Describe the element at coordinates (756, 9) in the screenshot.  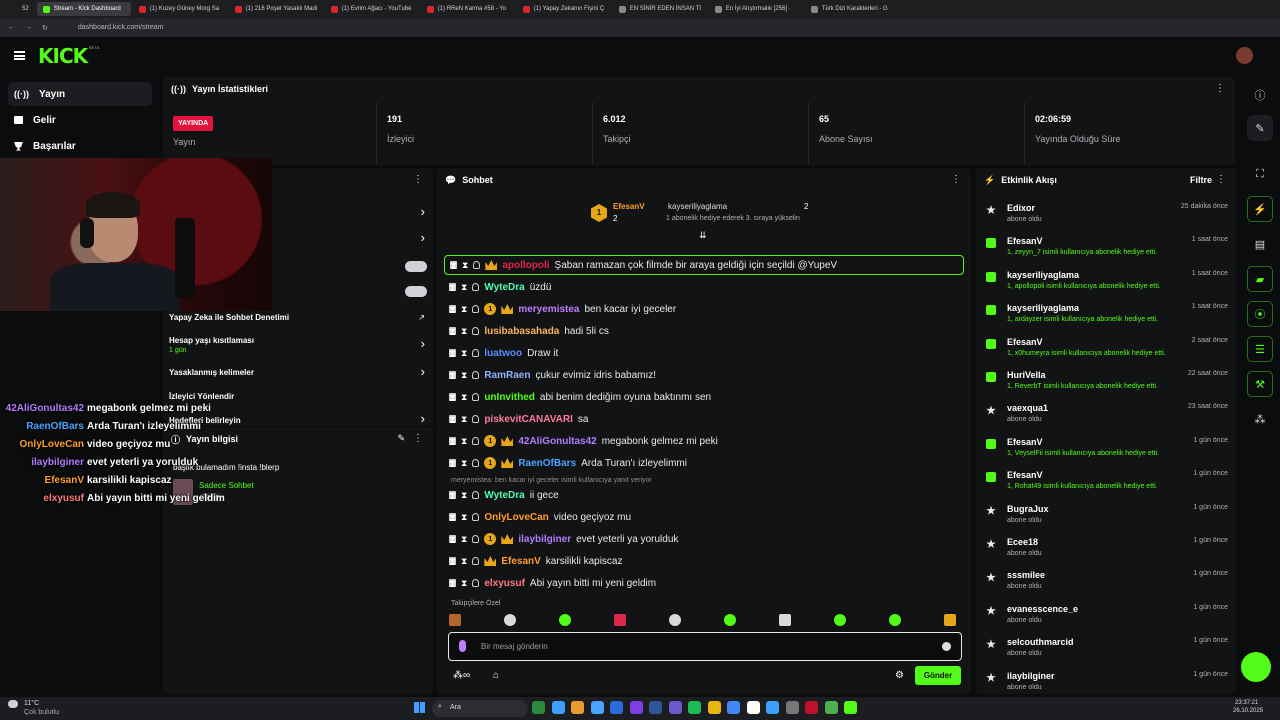
I see `browser-tab: En İyi Atıştırmalık [256] ·` at that location.